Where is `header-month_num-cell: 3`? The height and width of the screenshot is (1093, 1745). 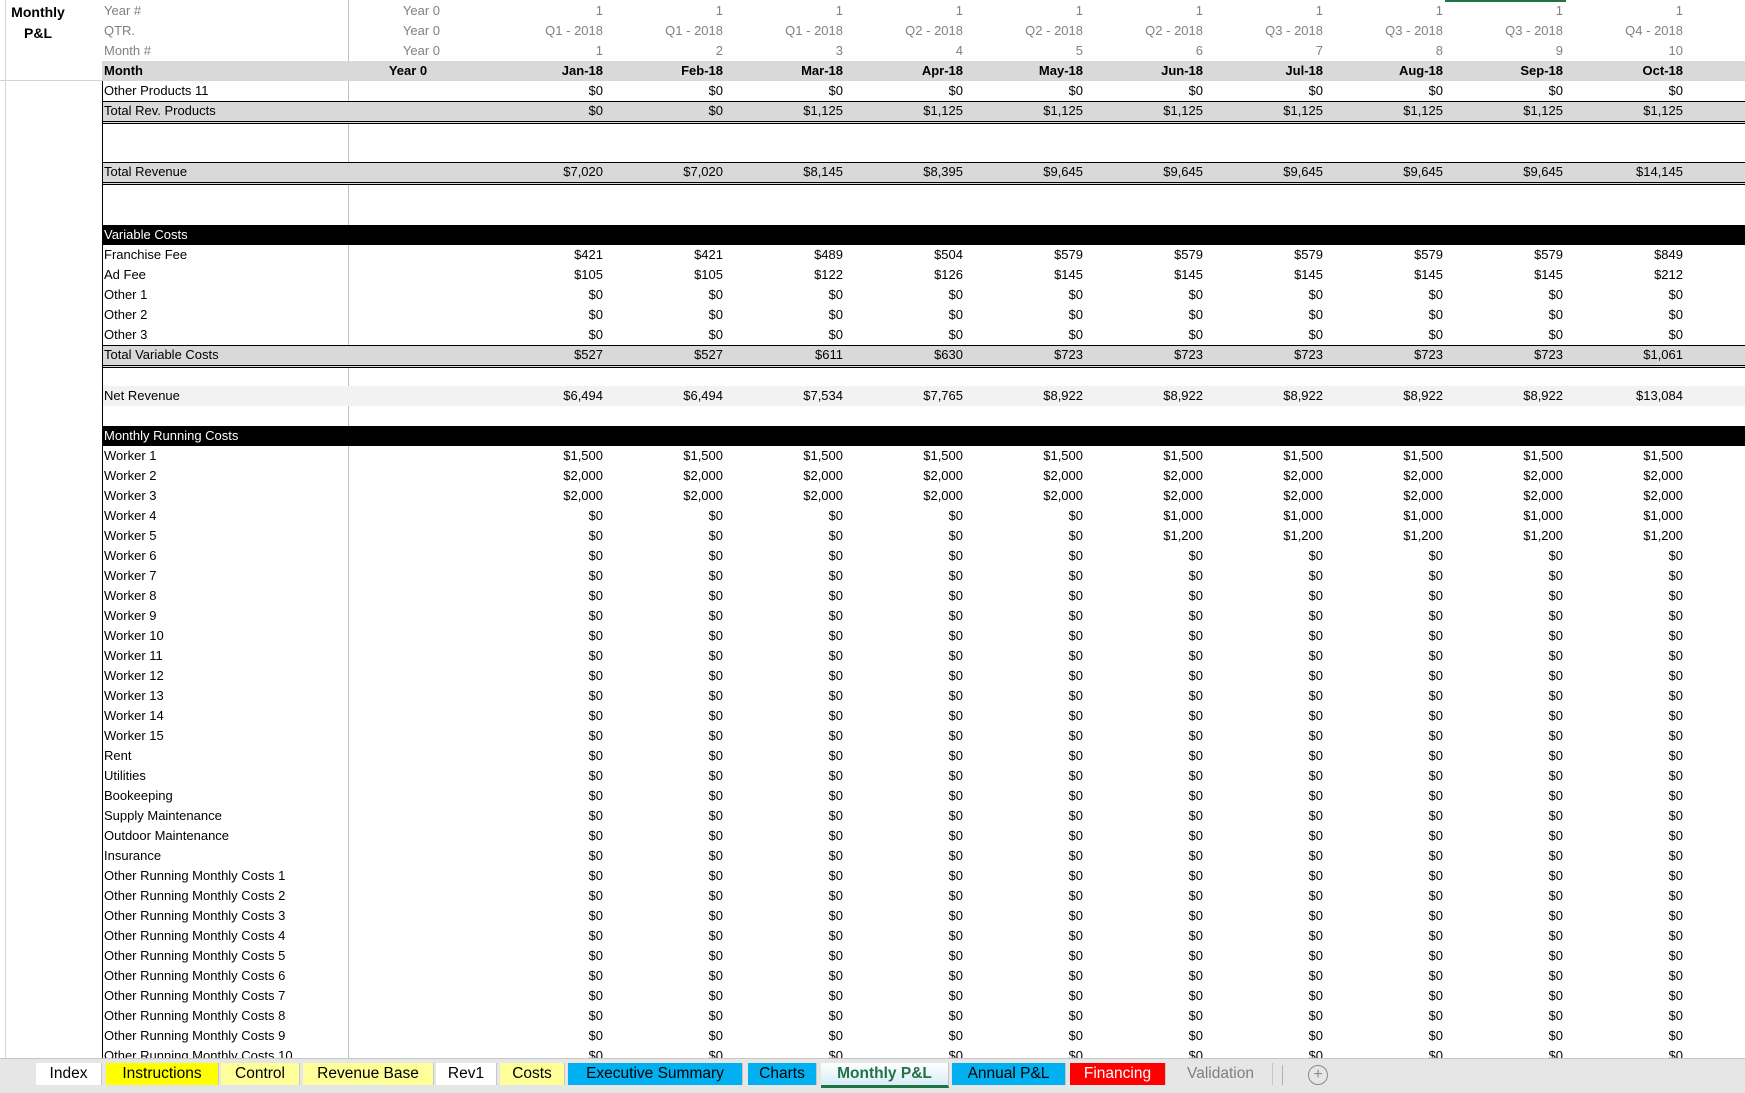 header-month_num-cell: 3 is located at coordinates (788, 51).